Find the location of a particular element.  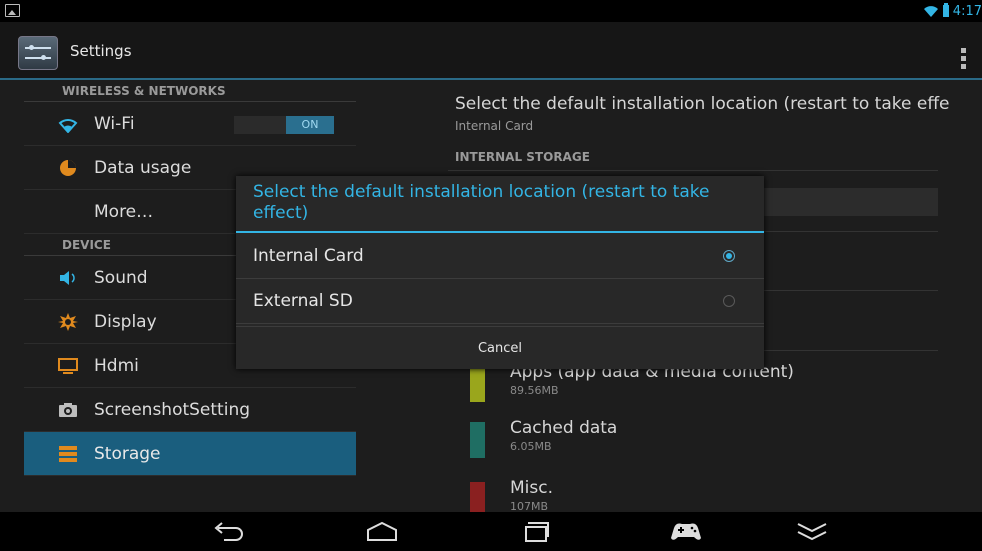

home-icon is located at coordinates (382, 531).